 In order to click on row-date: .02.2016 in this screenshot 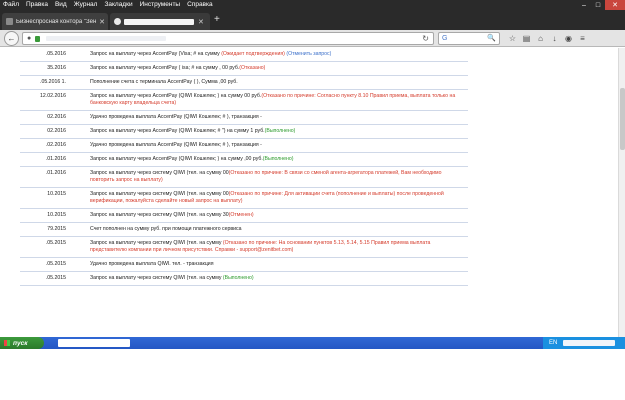, I will do `click(44, 145)`.